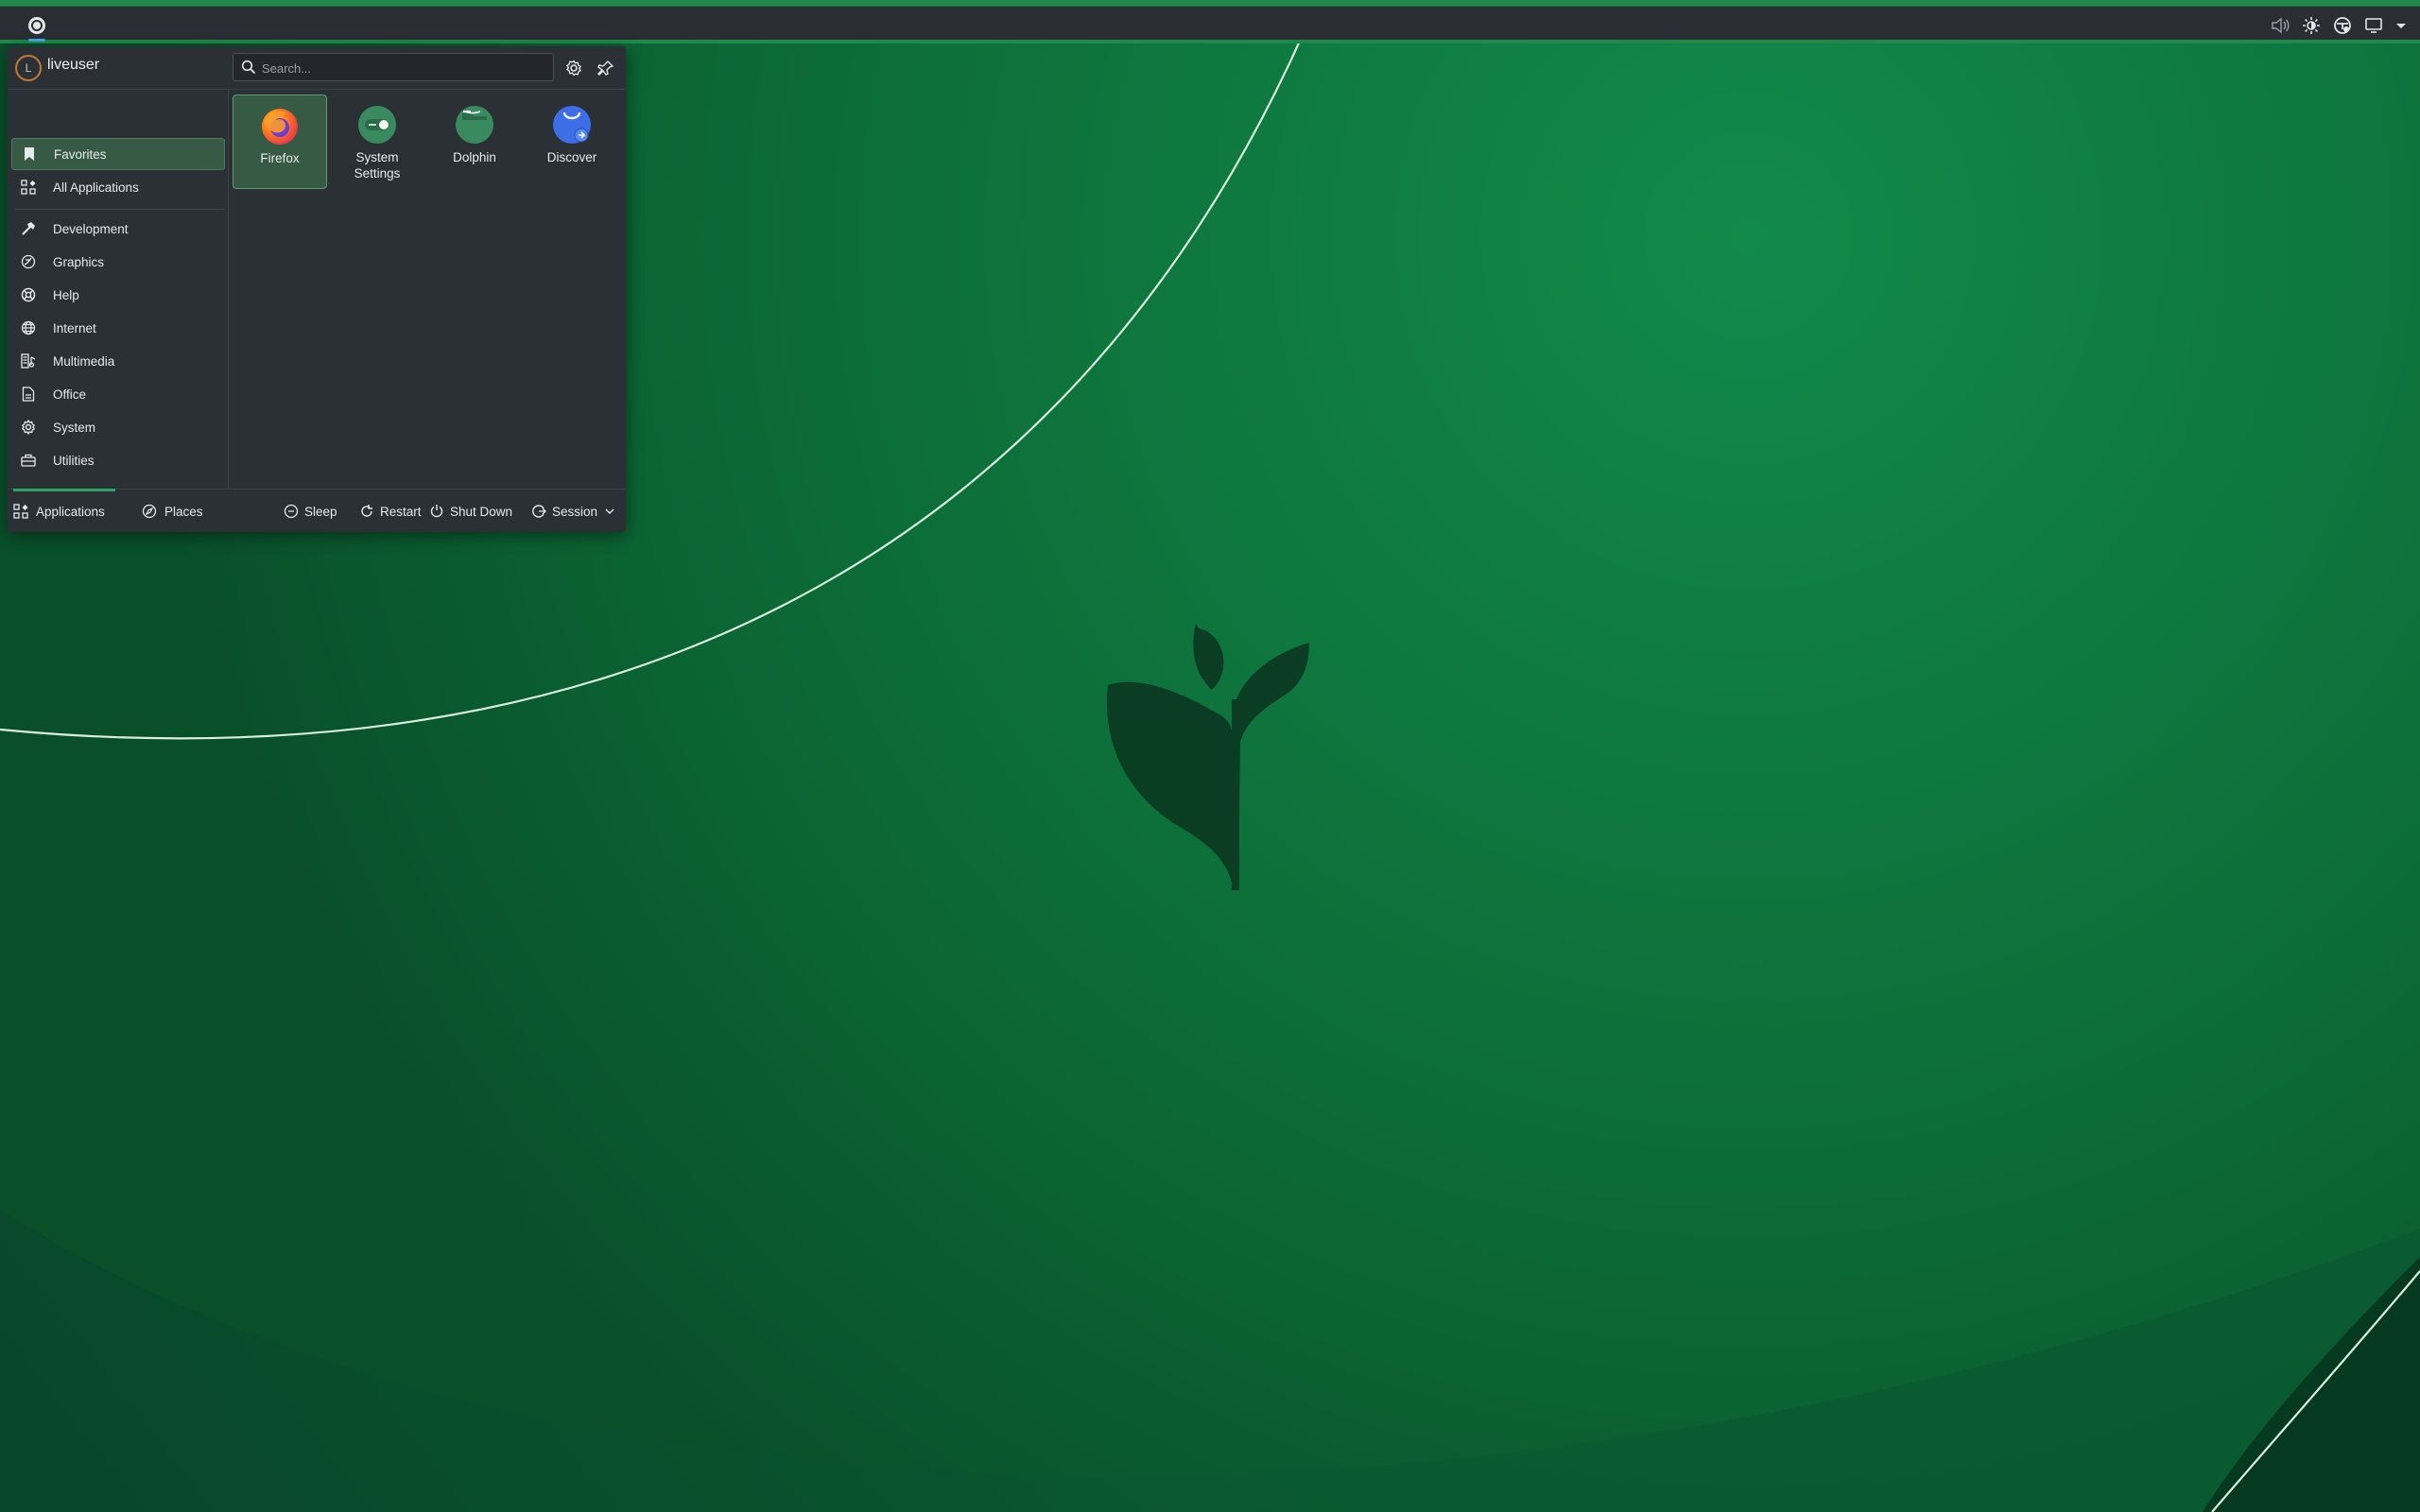  I want to click on restart-icon, so click(366, 511).